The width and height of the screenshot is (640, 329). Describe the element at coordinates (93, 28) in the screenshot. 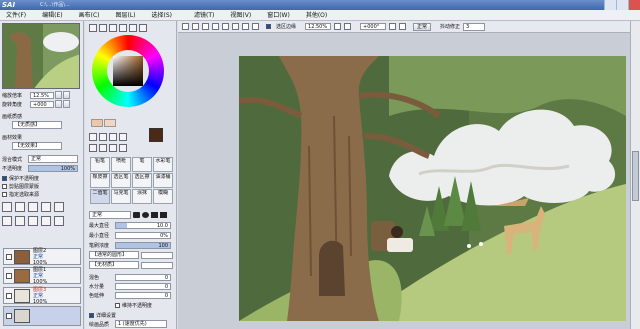

I see `color-wheel-tab-icon` at that location.